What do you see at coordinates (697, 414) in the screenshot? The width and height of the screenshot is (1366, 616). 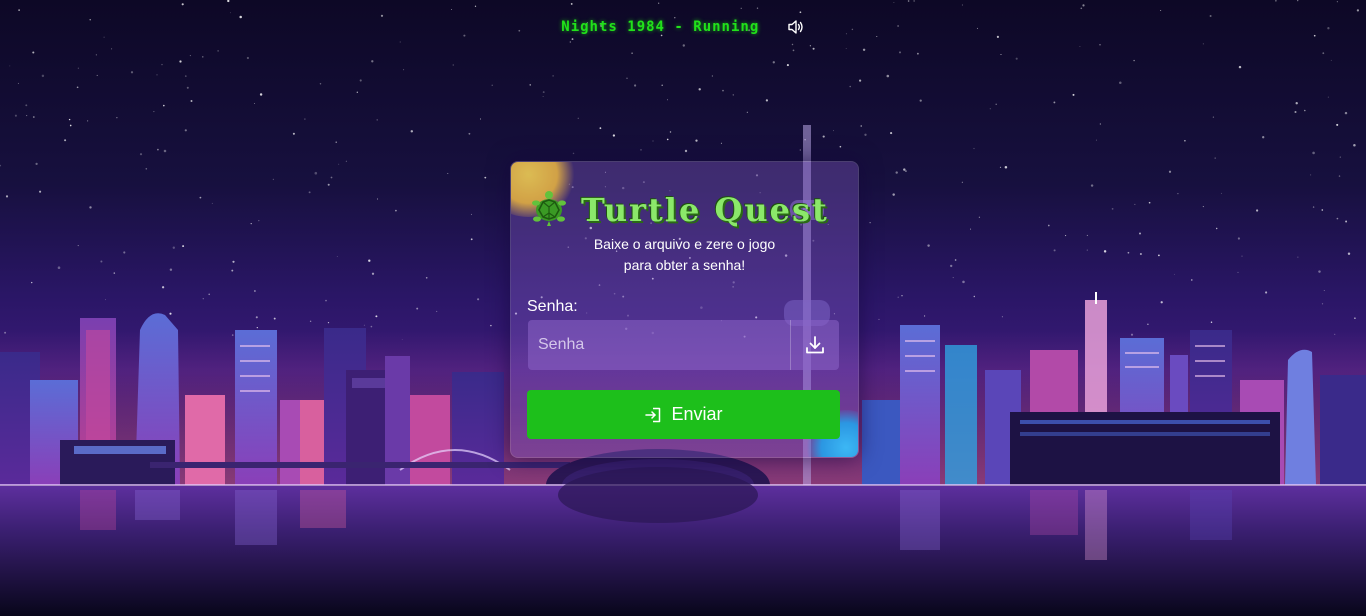 I see `submit-button-label: Enviar` at bounding box center [697, 414].